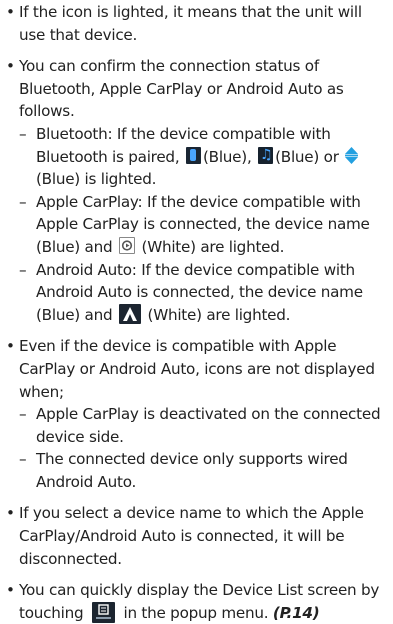  What do you see at coordinates (129, 313) in the screenshot?
I see `android-auto-white-icon` at bounding box center [129, 313].